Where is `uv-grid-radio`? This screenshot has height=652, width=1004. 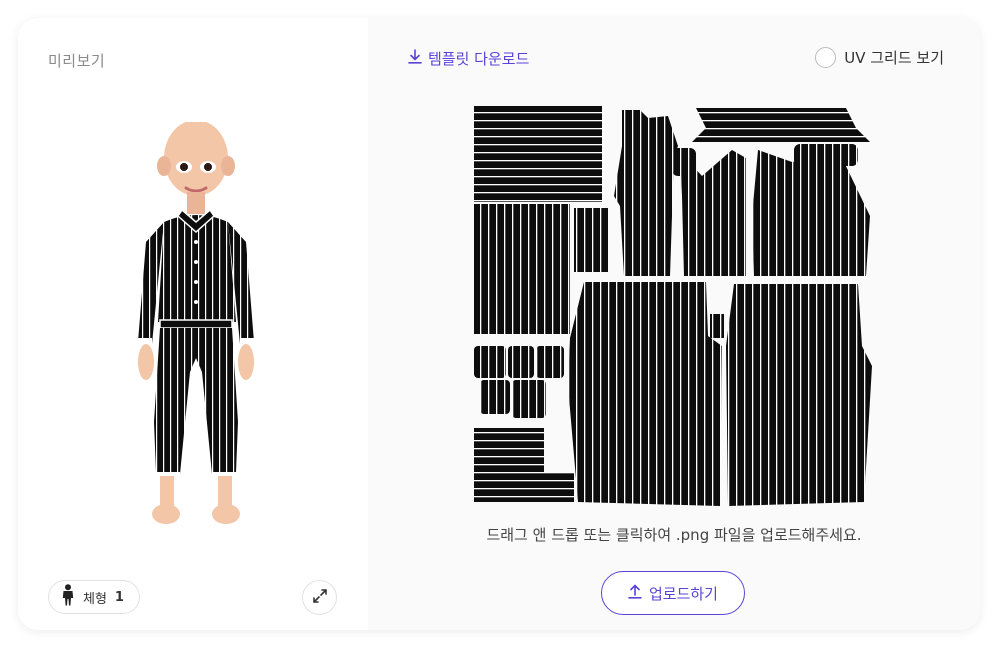 uv-grid-radio is located at coordinates (826, 57).